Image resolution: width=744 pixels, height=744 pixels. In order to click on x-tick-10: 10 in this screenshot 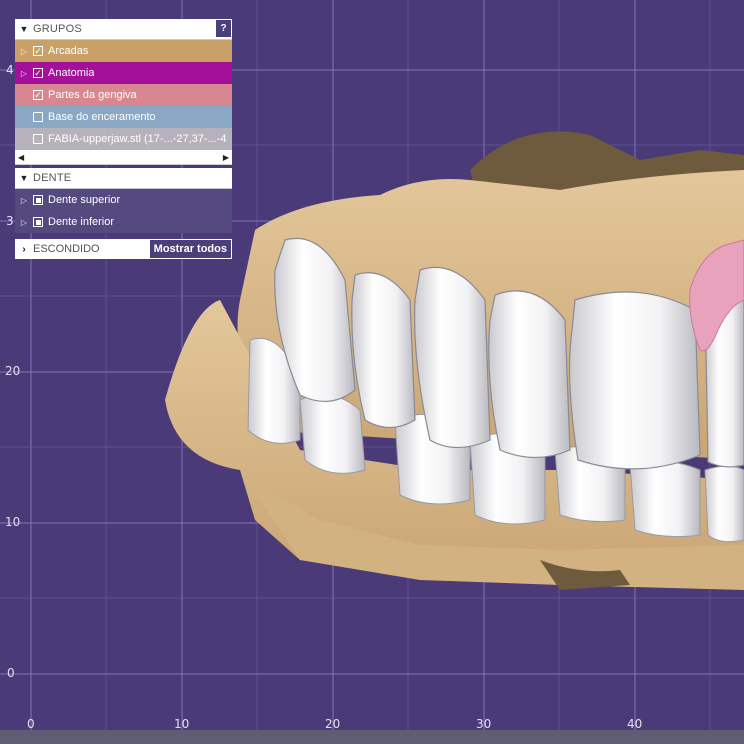, I will do `click(182, 724)`.